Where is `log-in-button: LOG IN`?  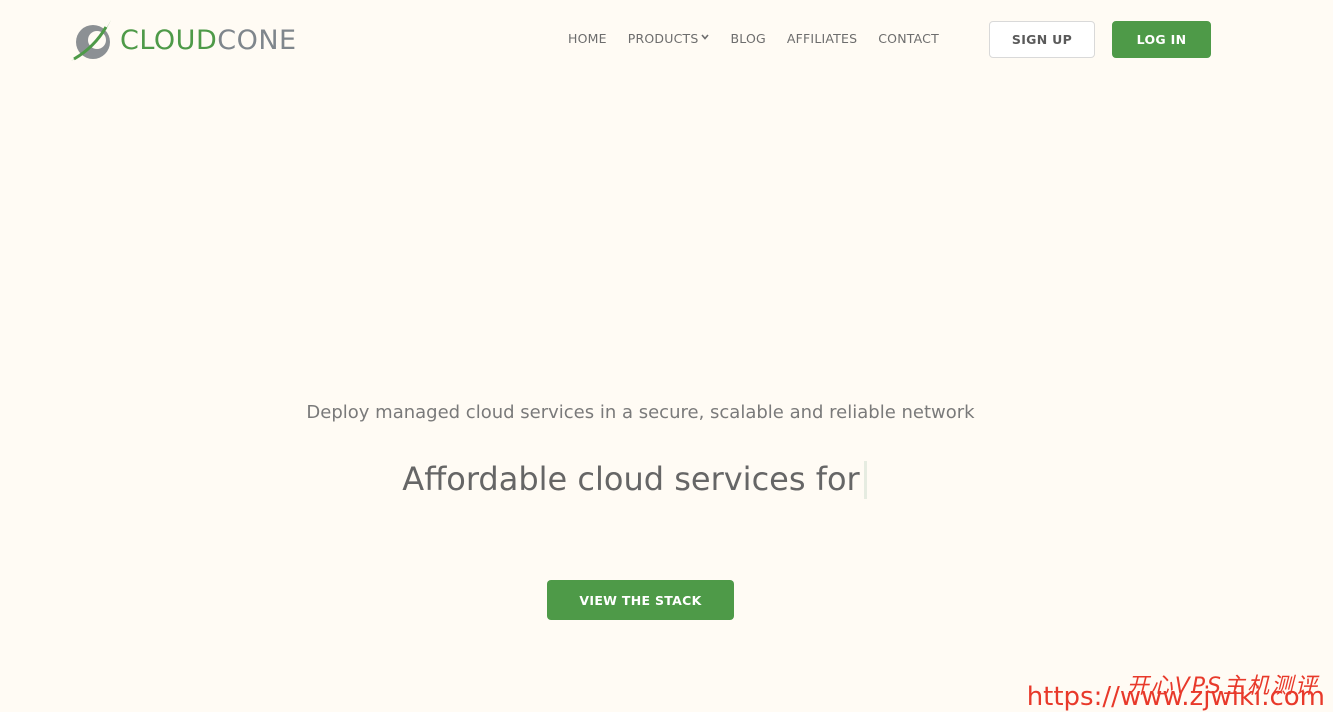 log-in-button: LOG IN is located at coordinates (1161, 39).